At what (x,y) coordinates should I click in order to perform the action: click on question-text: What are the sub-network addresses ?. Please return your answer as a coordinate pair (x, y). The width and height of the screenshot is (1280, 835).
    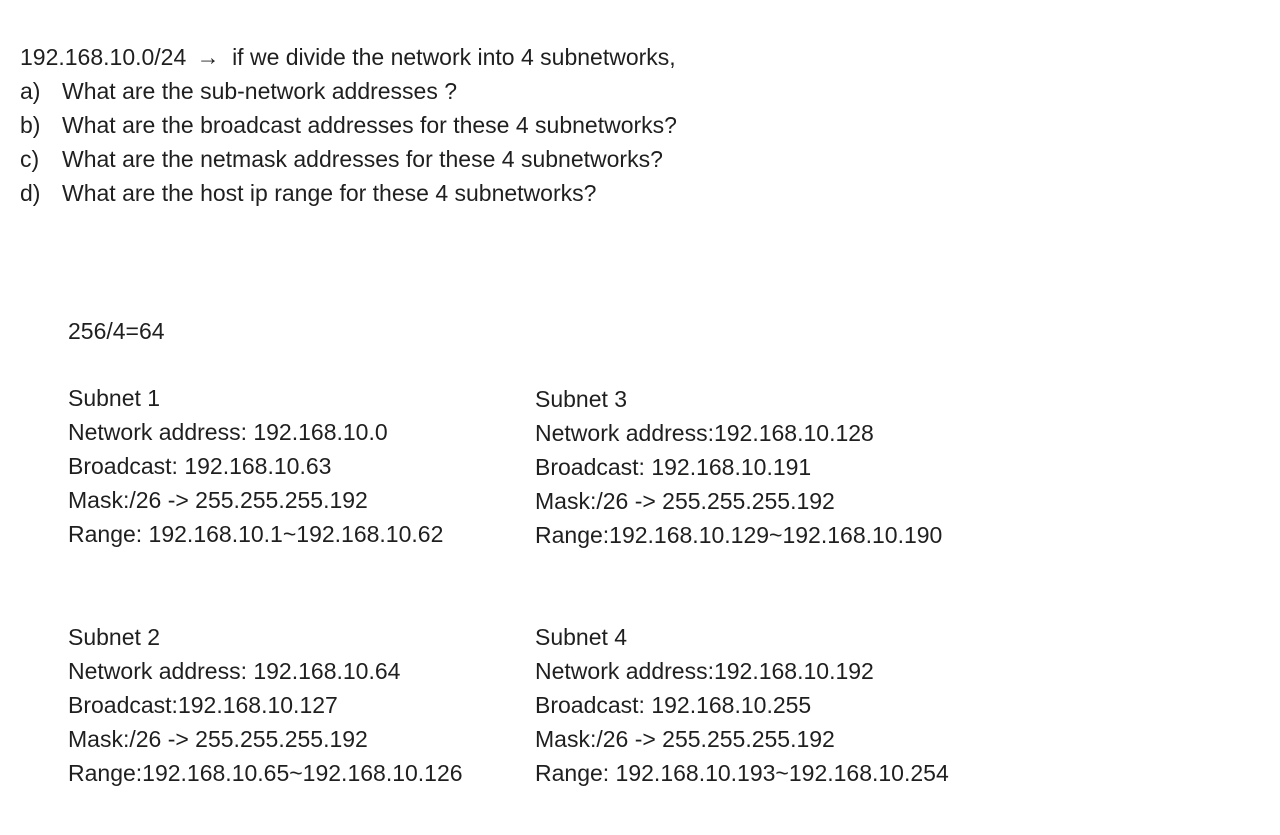
    Looking at the image, I should click on (260, 91).